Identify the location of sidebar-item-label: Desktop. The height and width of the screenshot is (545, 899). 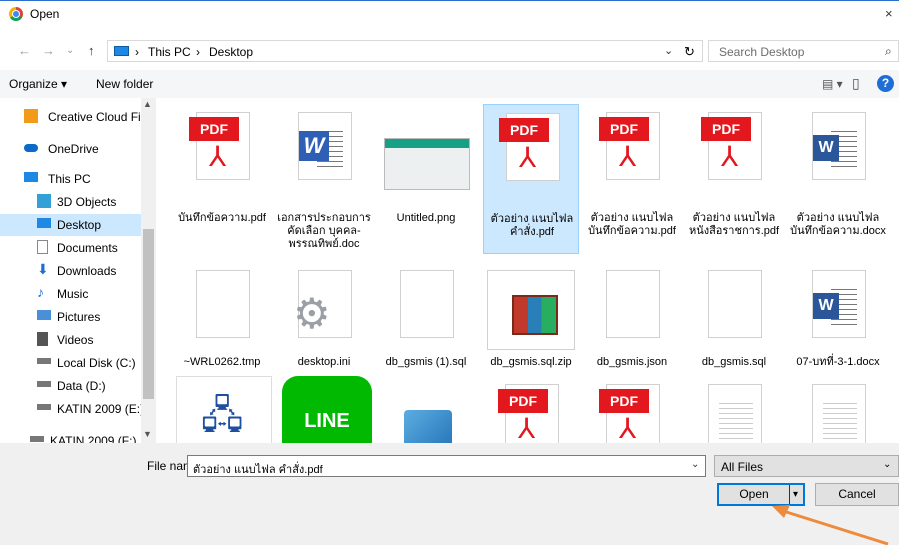
(79, 225).